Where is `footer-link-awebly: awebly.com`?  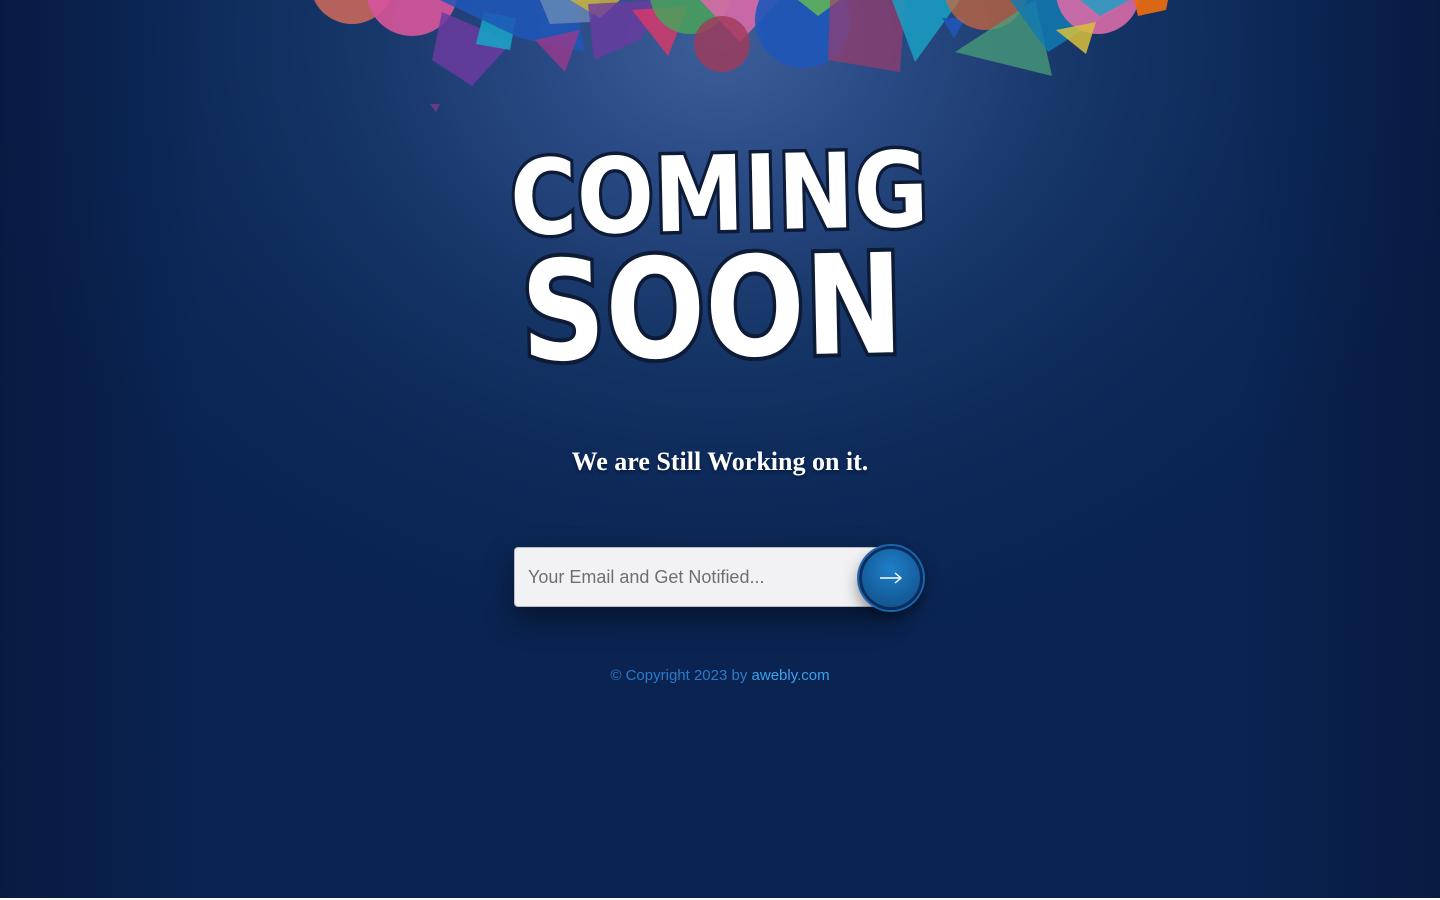 footer-link-awebly: awebly.com is located at coordinates (791, 675).